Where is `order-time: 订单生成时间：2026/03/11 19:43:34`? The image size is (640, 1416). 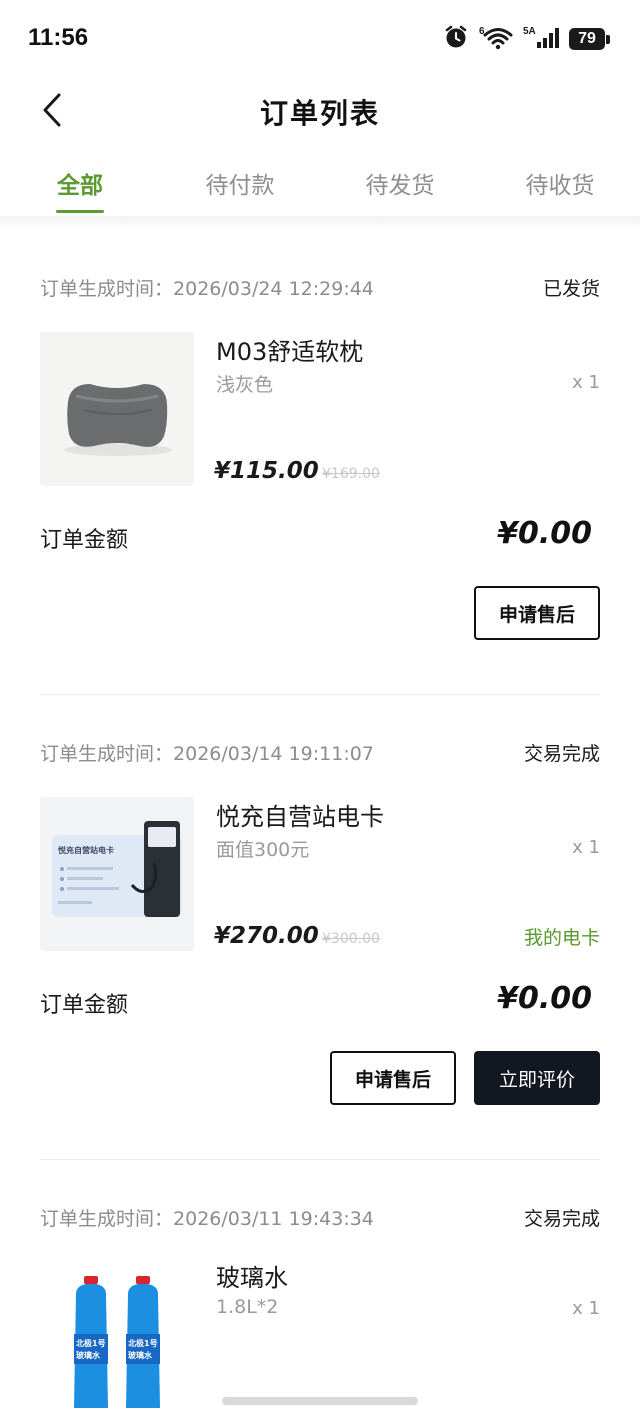 order-time: 订单生成时间：2026/03/11 19:43:34 is located at coordinates (207, 1218).